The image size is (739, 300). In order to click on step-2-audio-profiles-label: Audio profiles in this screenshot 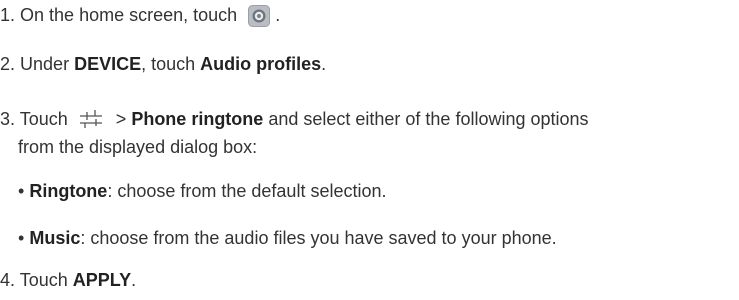, I will do `click(261, 64)`.